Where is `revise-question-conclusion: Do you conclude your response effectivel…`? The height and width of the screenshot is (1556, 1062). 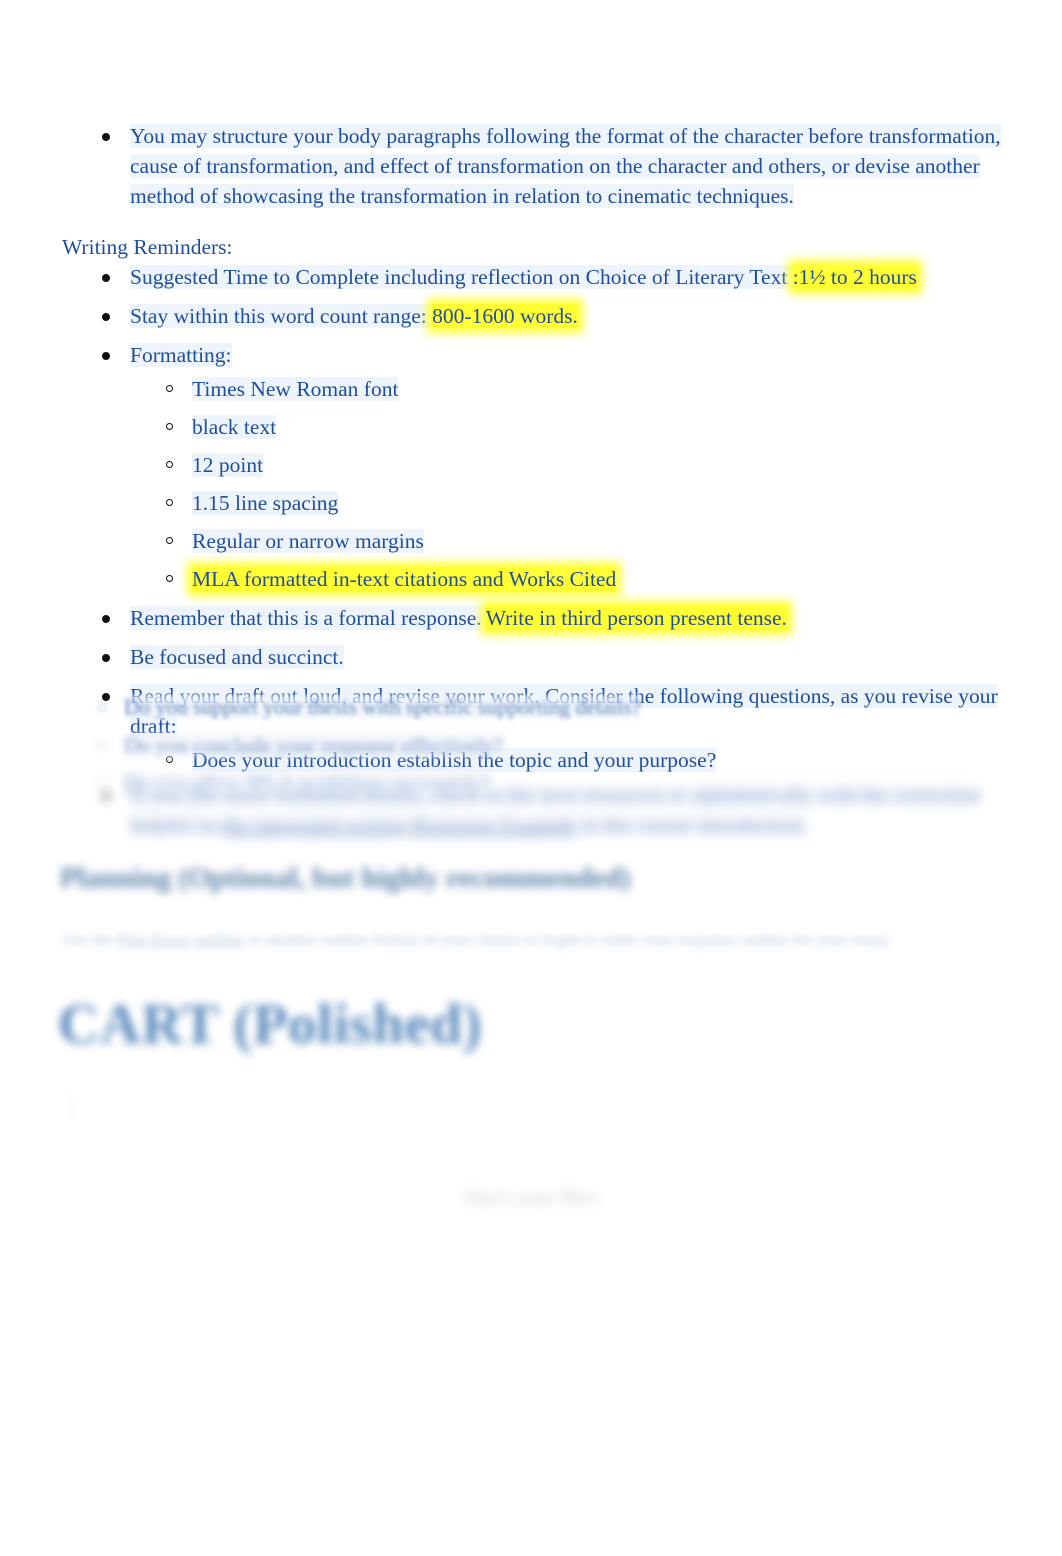
revise-question-conclusion: Do you conclude your response effectivel… is located at coordinates (313, 745).